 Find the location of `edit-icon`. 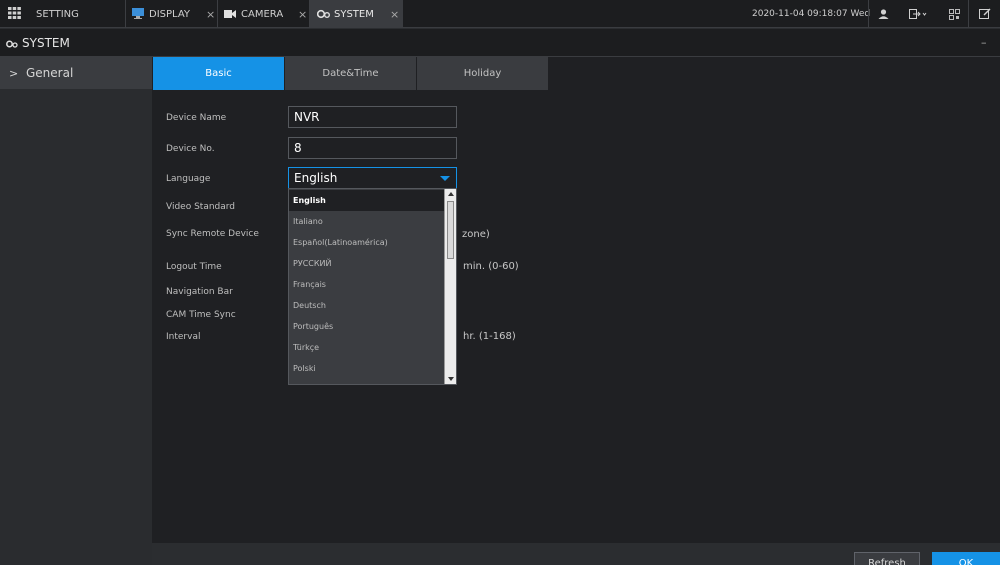

edit-icon is located at coordinates (984, 13).